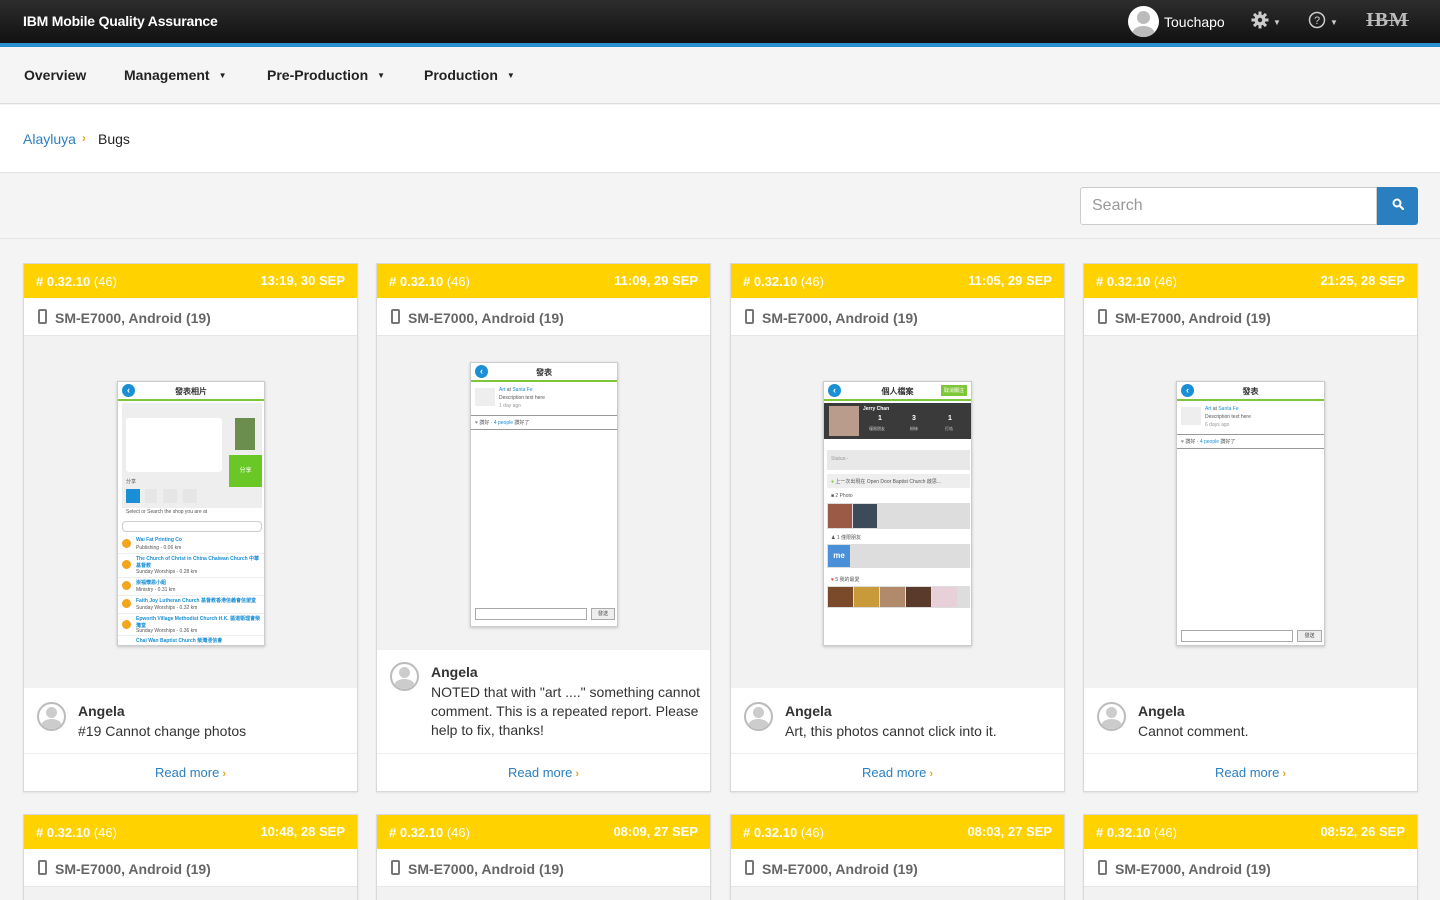  I want to click on nav-item-overview: Overview, so click(55, 75).